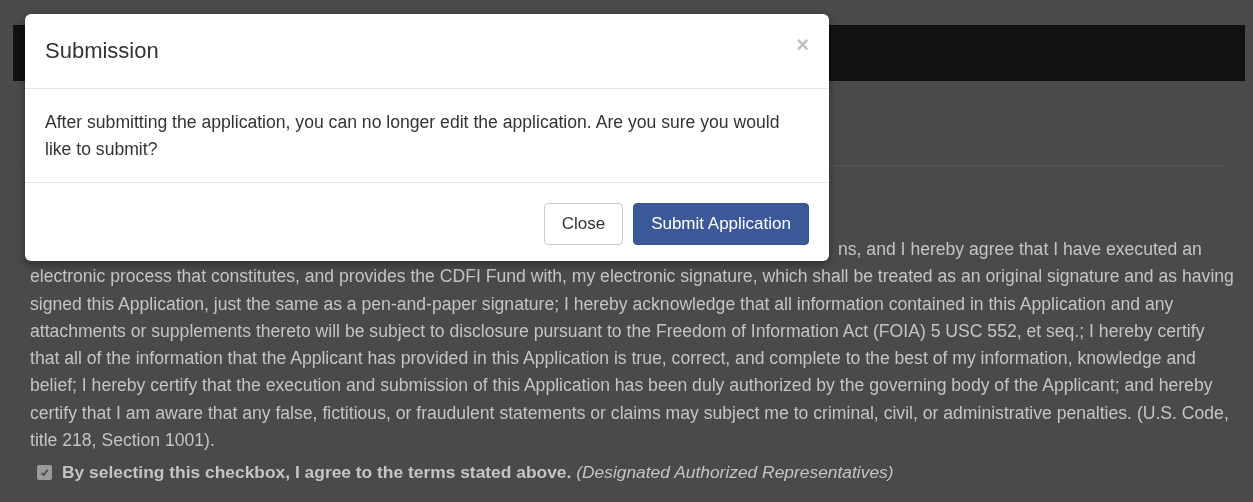  I want to click on check-icon, so click(44, 473).